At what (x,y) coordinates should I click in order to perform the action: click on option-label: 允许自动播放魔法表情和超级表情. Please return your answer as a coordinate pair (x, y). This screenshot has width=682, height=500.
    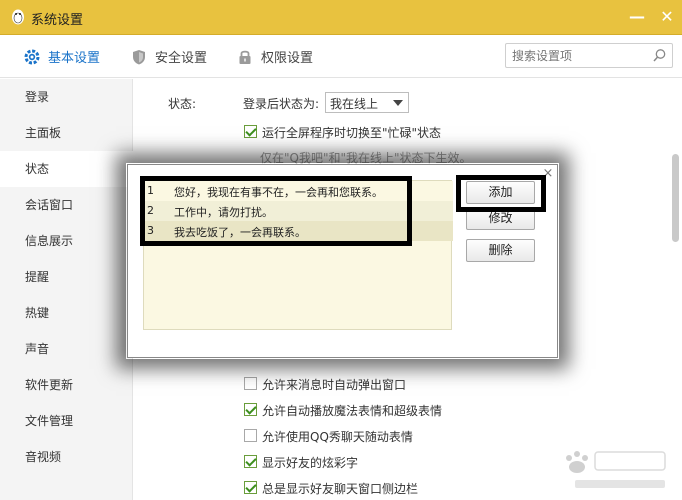
    Looking at the image, I should click on (352, 411).